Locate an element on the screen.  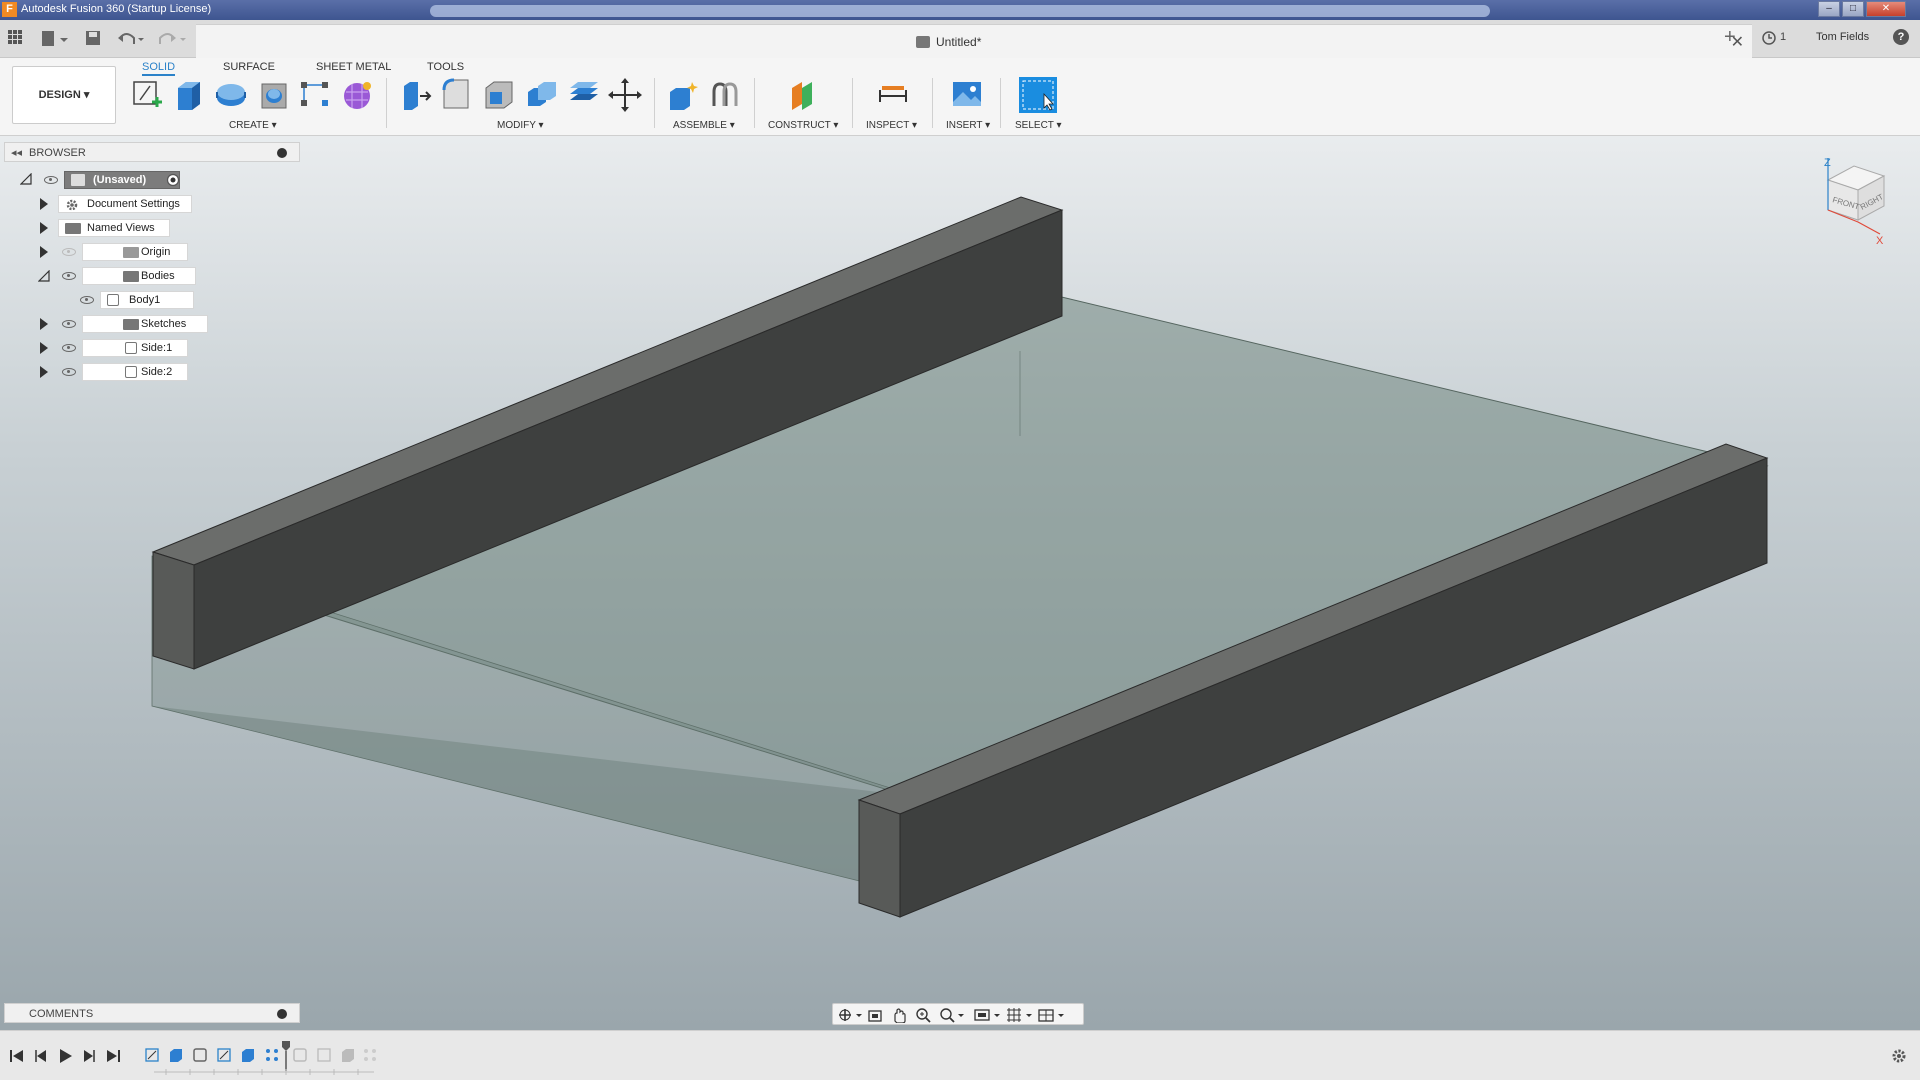
tab-tools: TOOLS is located at coordinates (445, 67).